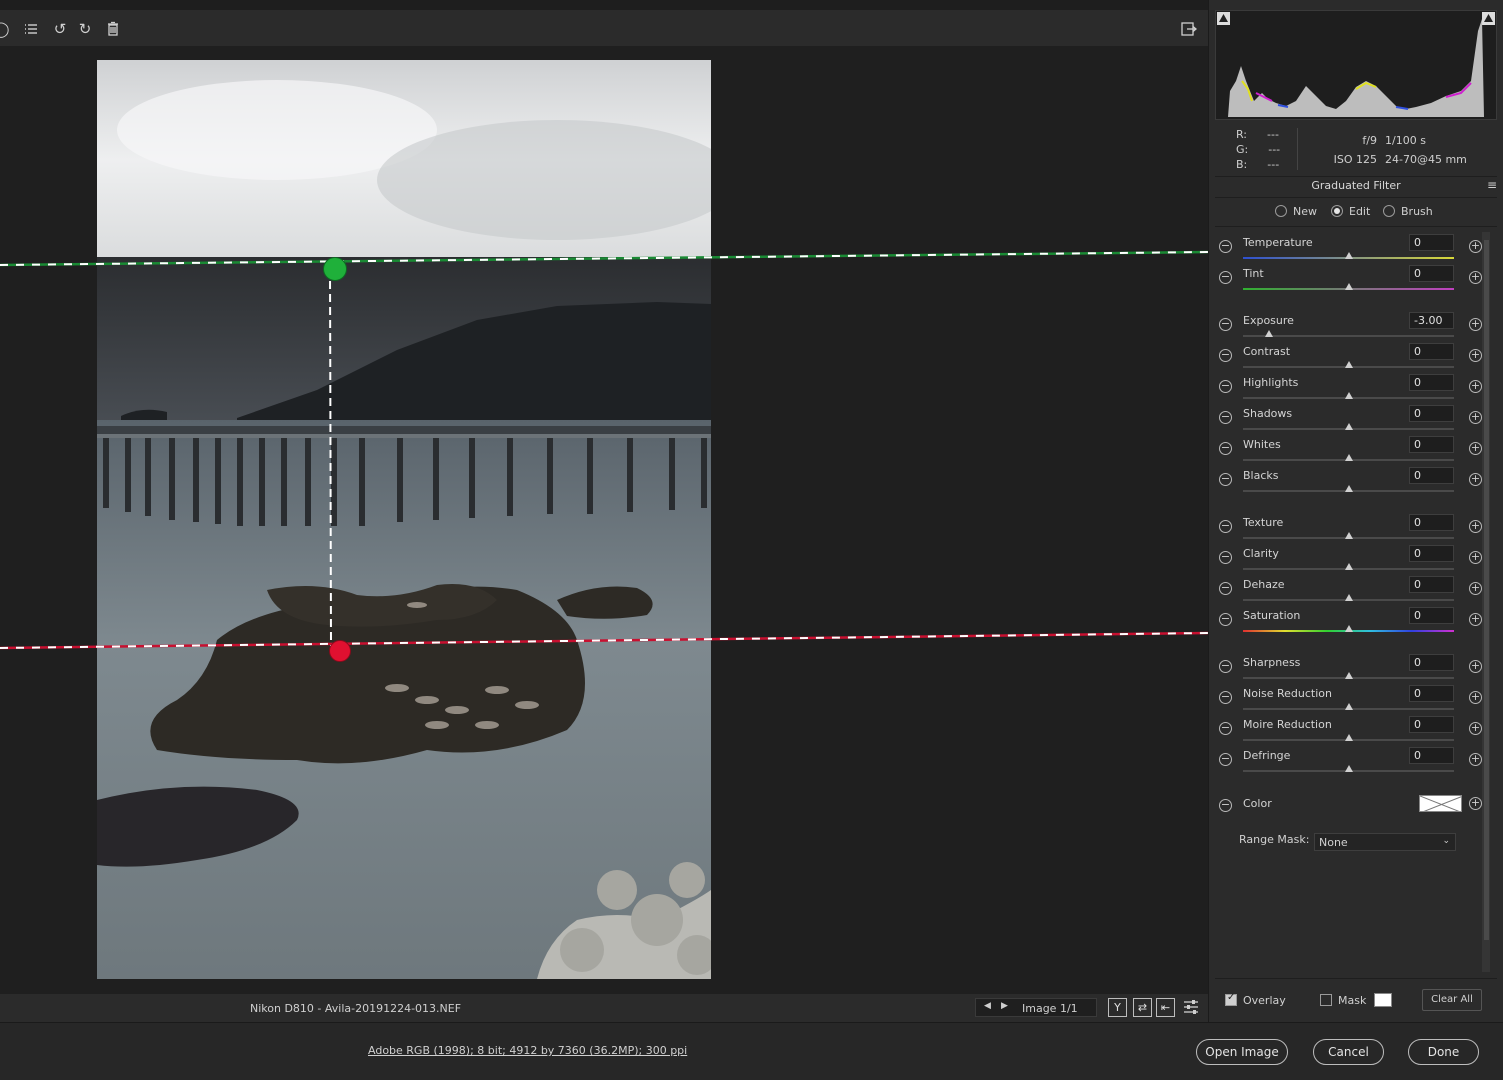 The width and height of the screenshot is (1503, 1080). I want to click on texture-thumb, so click(1348, 535).